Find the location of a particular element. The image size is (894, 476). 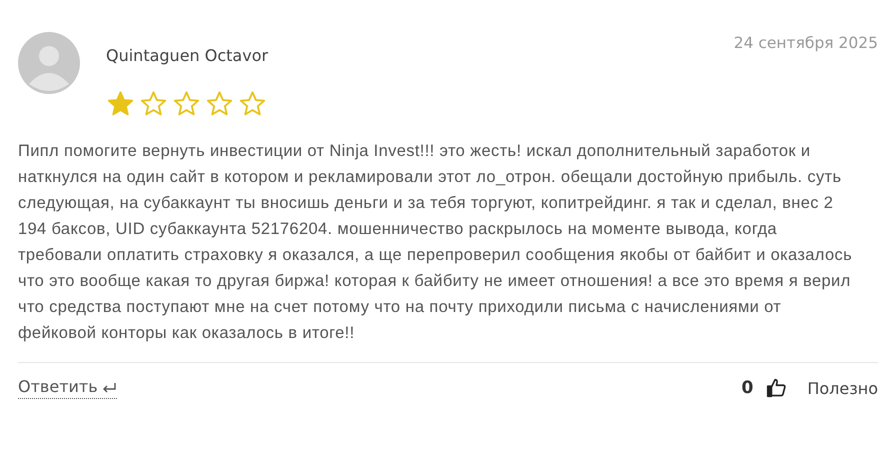

helpful-count: 0 is located at coordinates (748, 388).